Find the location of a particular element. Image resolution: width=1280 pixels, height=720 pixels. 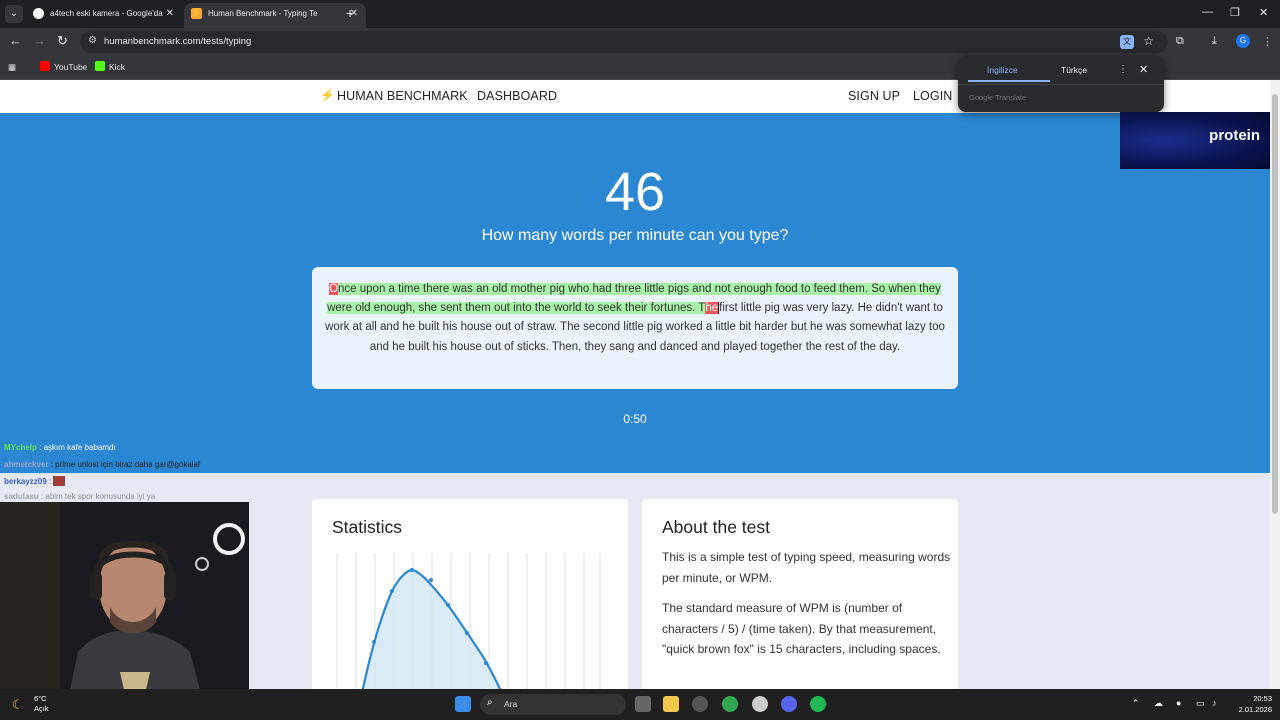

nav-signup-link: SIGN UP is located at coordinates (874, 96).